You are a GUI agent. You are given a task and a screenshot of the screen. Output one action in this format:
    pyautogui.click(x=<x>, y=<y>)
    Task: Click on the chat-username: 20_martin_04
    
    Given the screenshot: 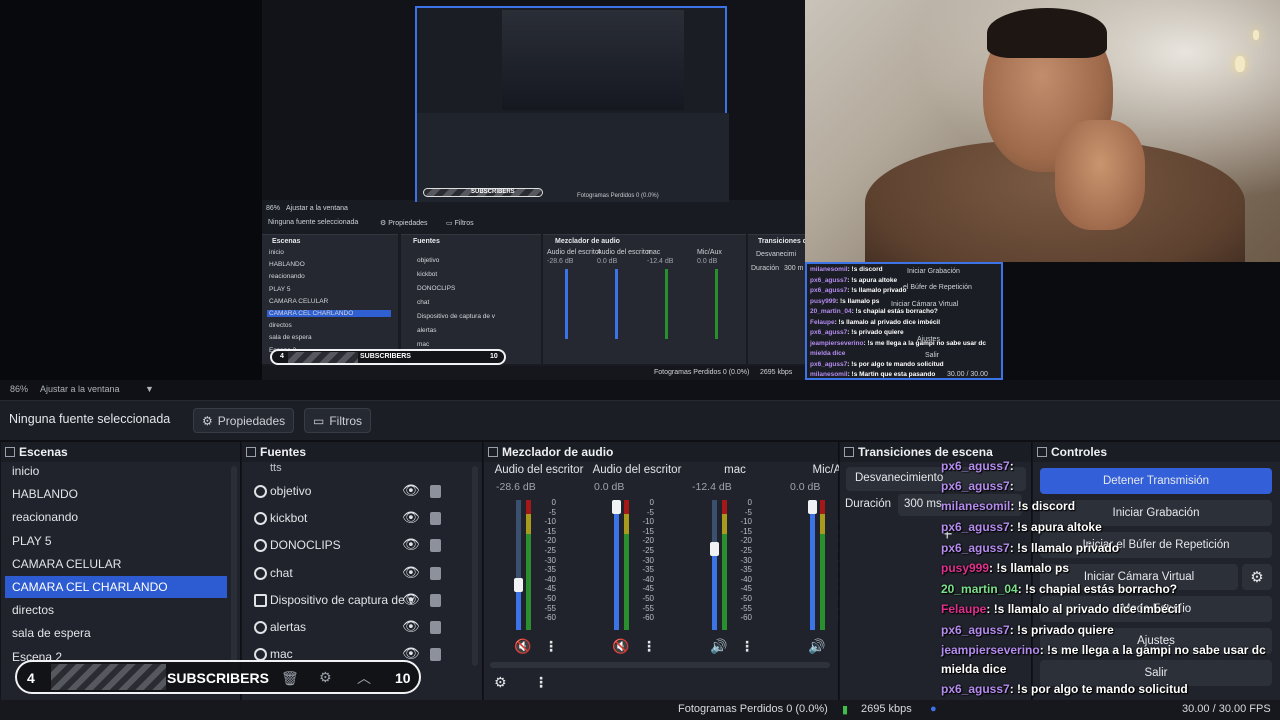 What is the action you would take?
    pyautogui.click(x=979, y=589)
    